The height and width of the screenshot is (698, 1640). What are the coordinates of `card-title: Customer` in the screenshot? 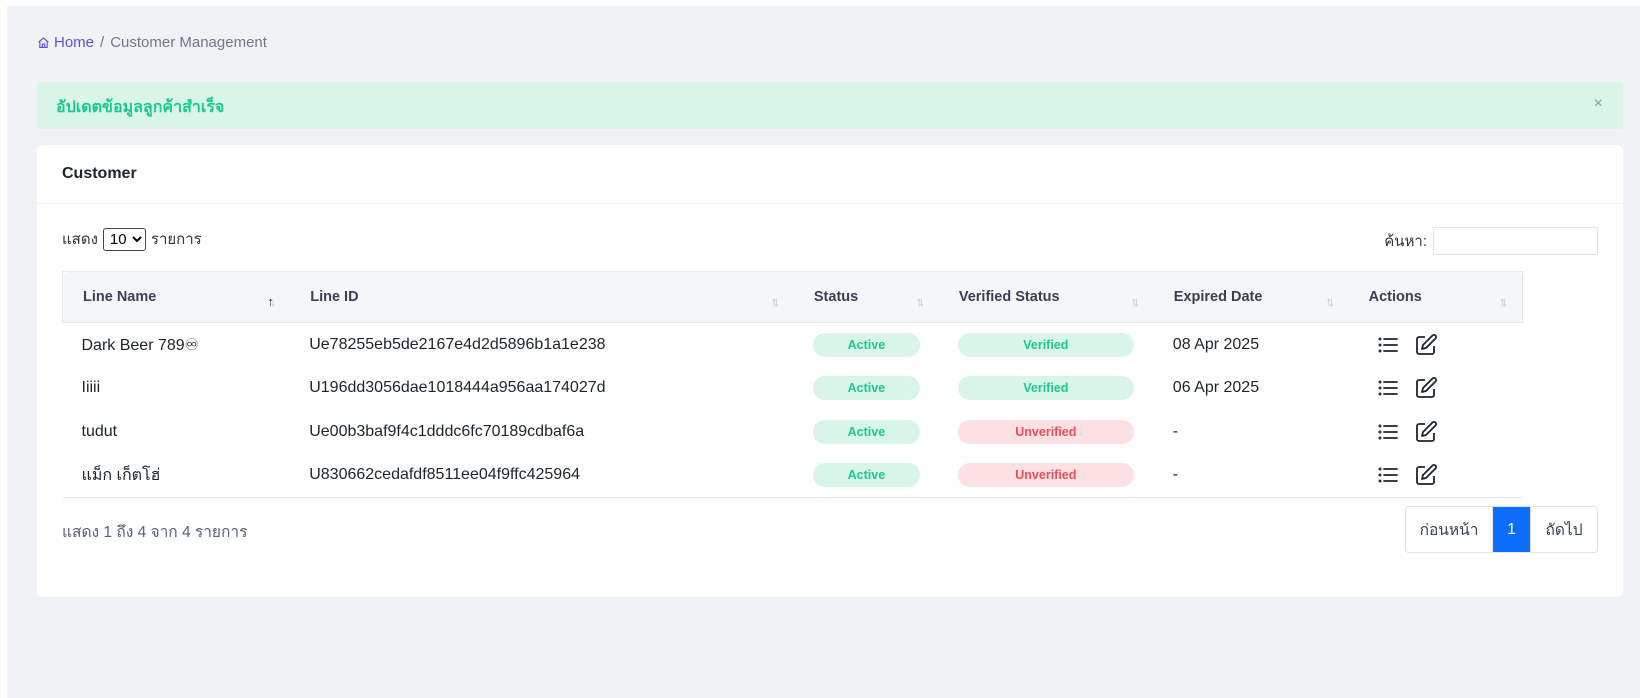 It's located at (830, 174).